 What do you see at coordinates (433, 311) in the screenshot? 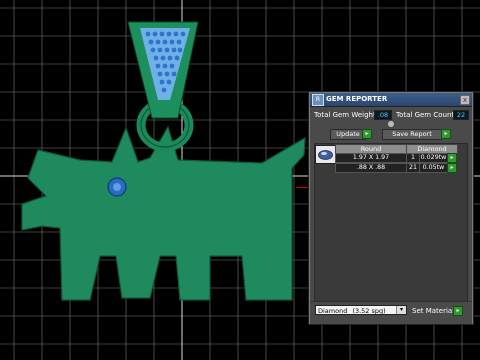
I see `set-material-label: Set Material` at bounding box center [433, 311].